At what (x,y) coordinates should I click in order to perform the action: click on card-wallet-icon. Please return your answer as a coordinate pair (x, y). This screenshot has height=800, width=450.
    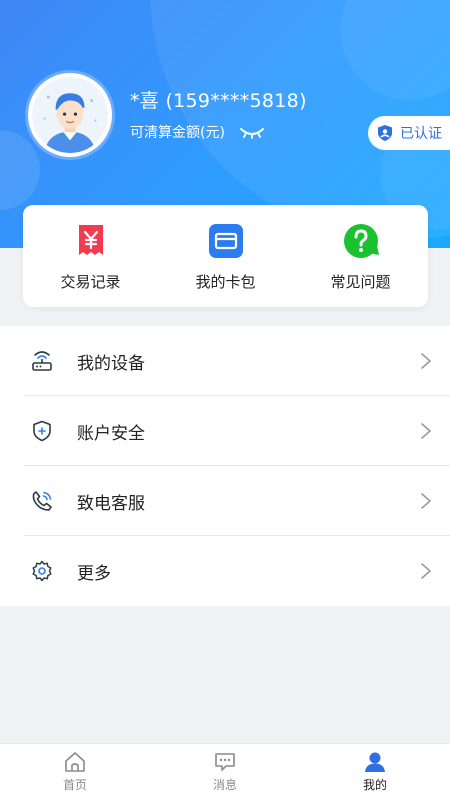
    Looking at the image, I should click on (225, 241).